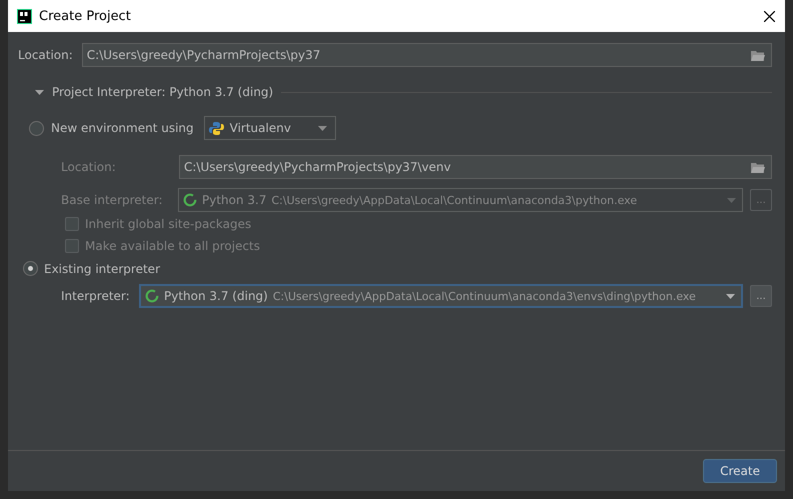 The image size is (793, 499). I want to click on environment-dropdown: Virtualenv, so click(270, 128).